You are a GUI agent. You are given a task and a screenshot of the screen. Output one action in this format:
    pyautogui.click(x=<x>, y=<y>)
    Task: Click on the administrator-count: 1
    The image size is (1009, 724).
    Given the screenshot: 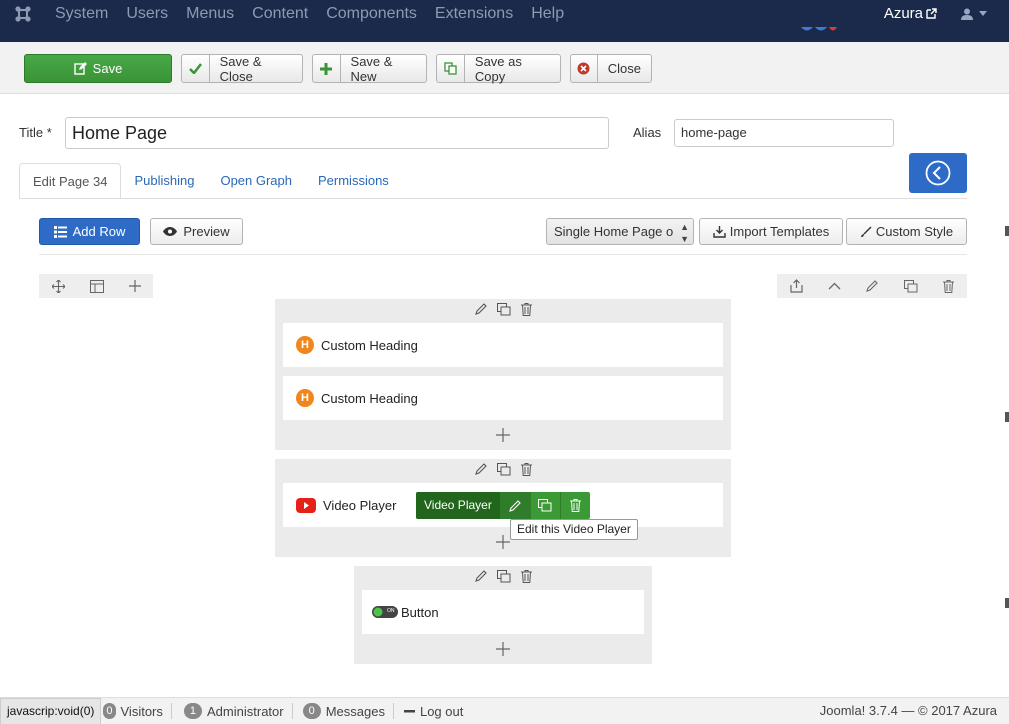 What is the action you would take?
    pyautogui.click(x=193, y=711)
    